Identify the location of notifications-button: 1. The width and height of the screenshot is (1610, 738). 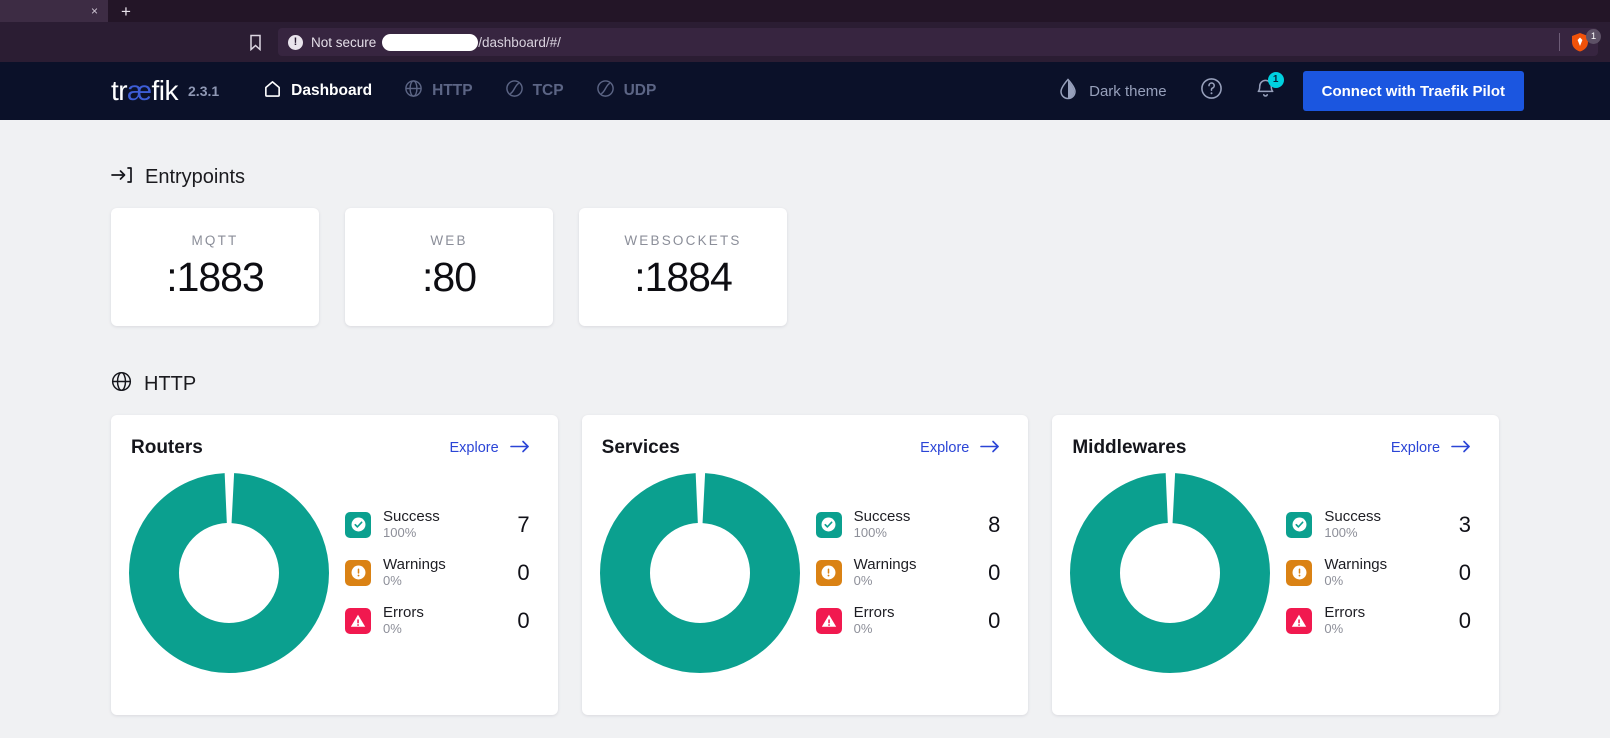
(1269, 88).